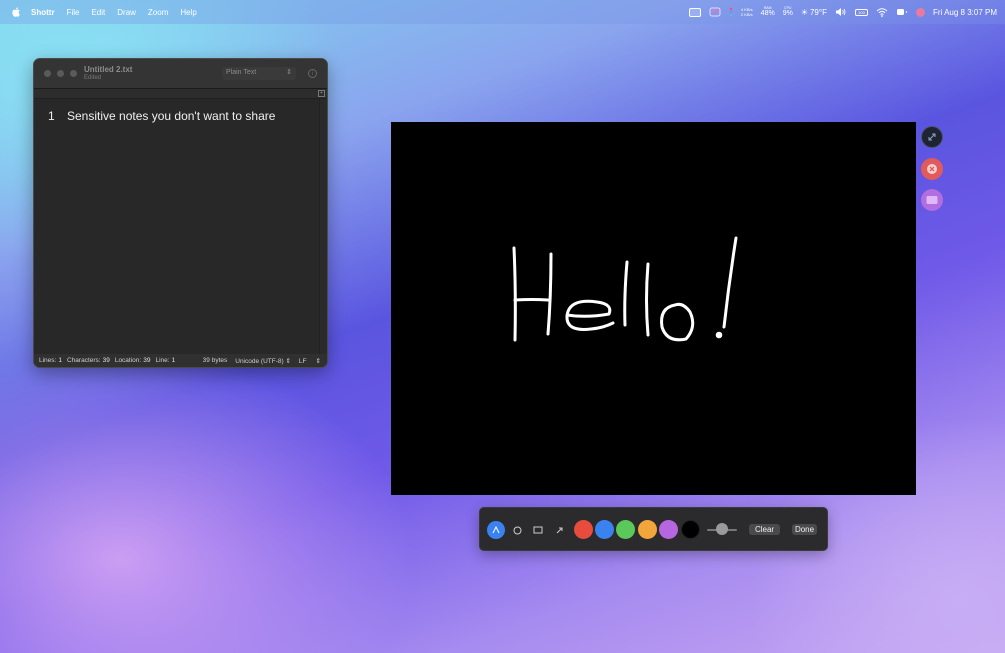  I want to click on arrow-tool-button, so click(559, 530).